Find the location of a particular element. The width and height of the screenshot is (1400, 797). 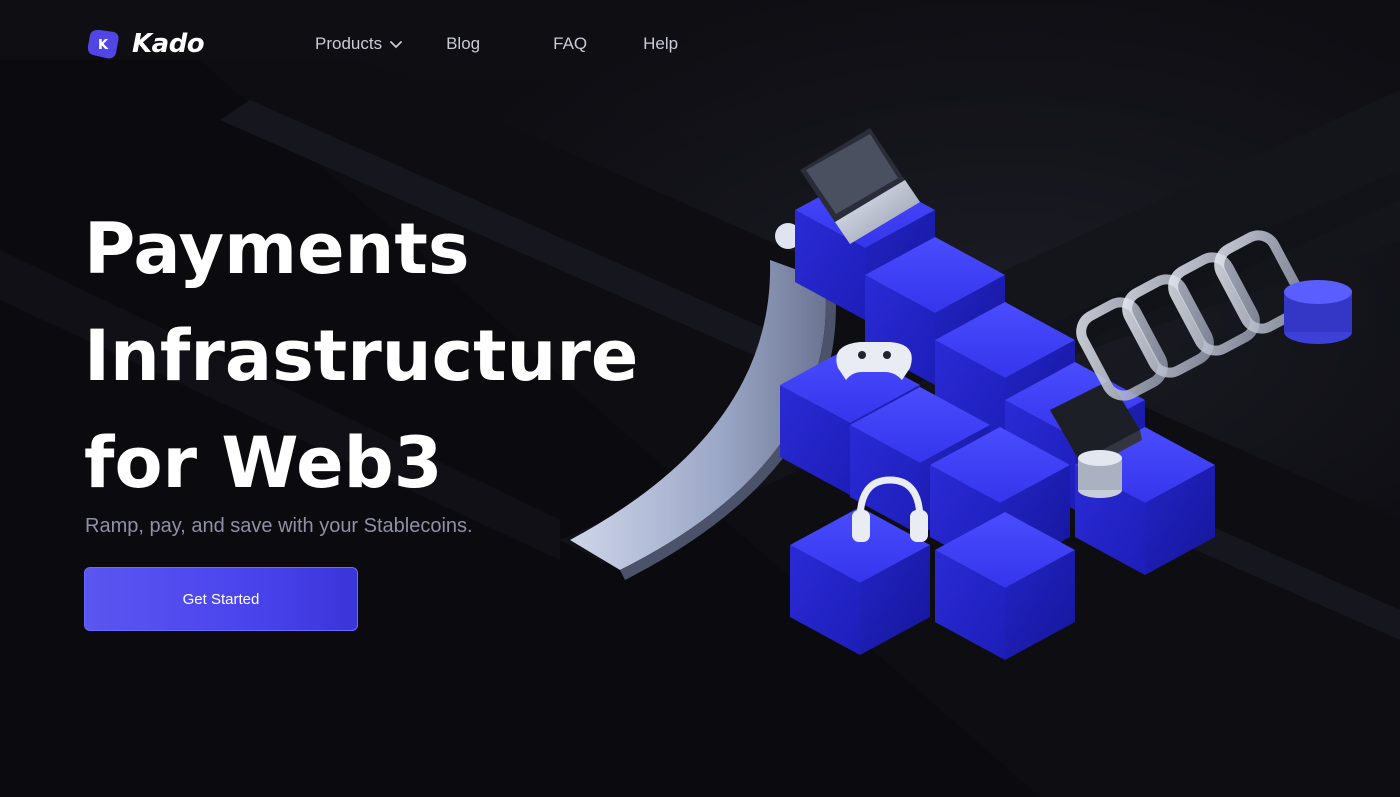

nav-item-products: Products is located at coordinates (358, 44).